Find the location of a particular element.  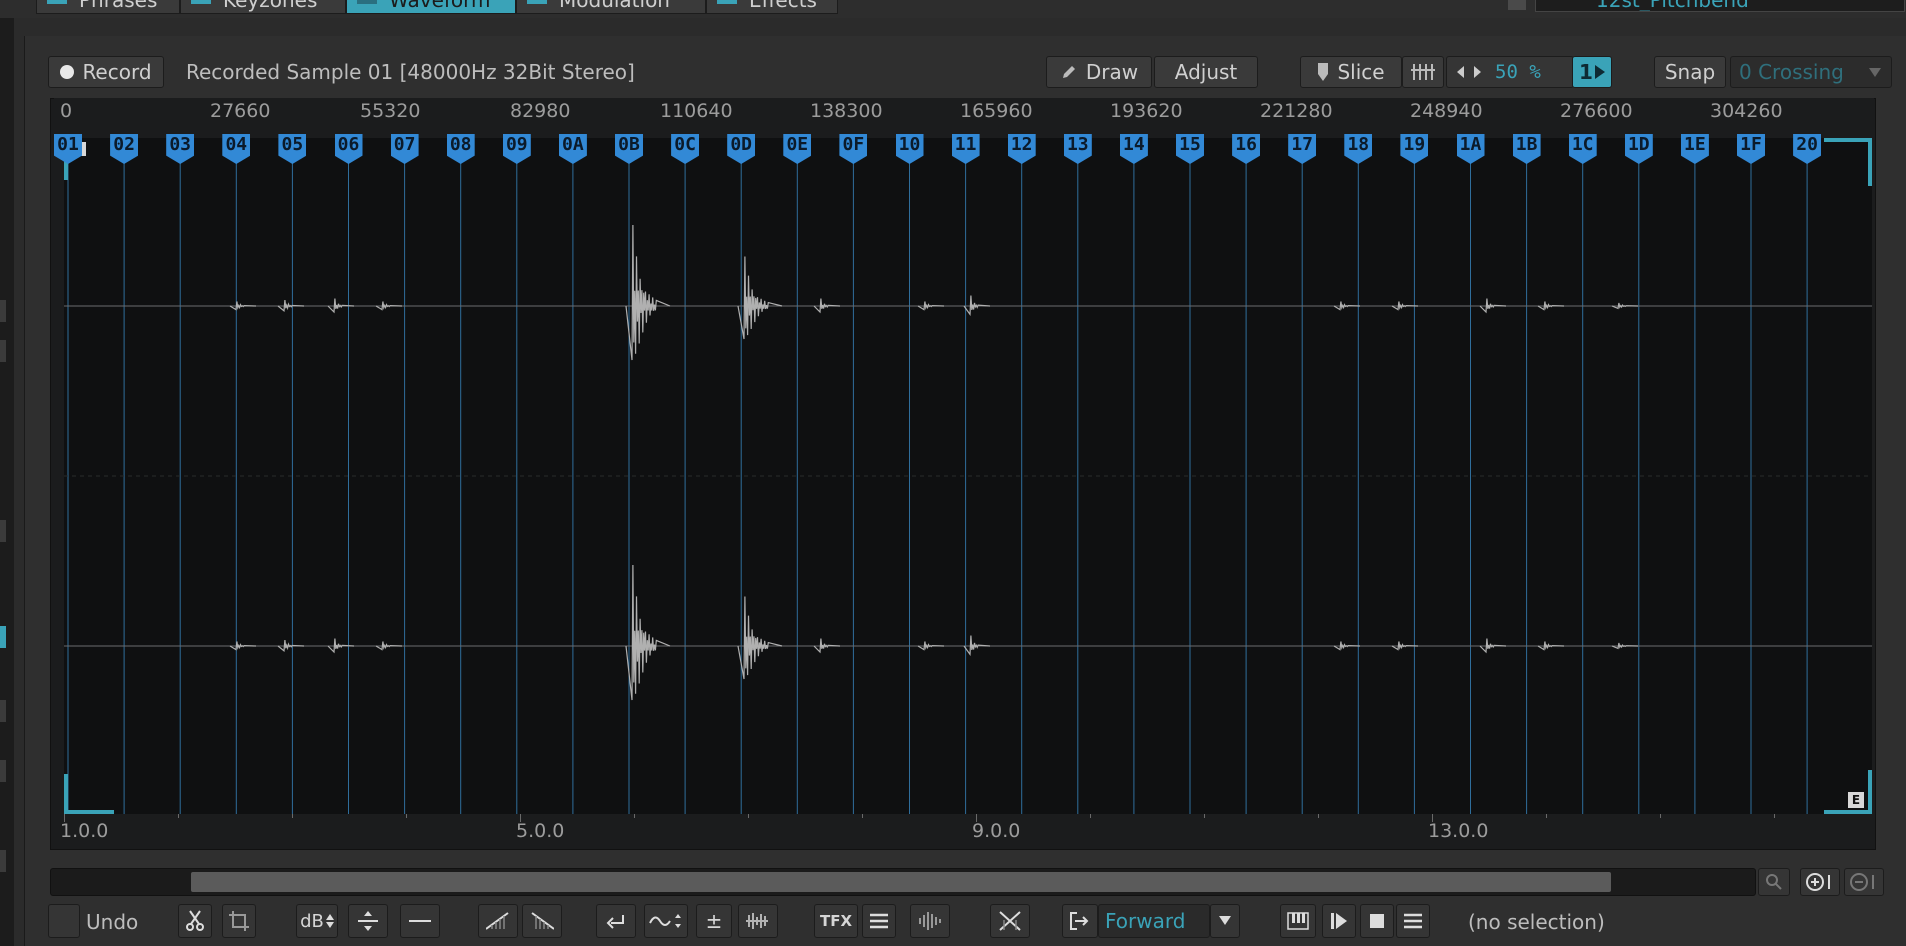

magnifier-icon is located at coordinates (1774, 882).